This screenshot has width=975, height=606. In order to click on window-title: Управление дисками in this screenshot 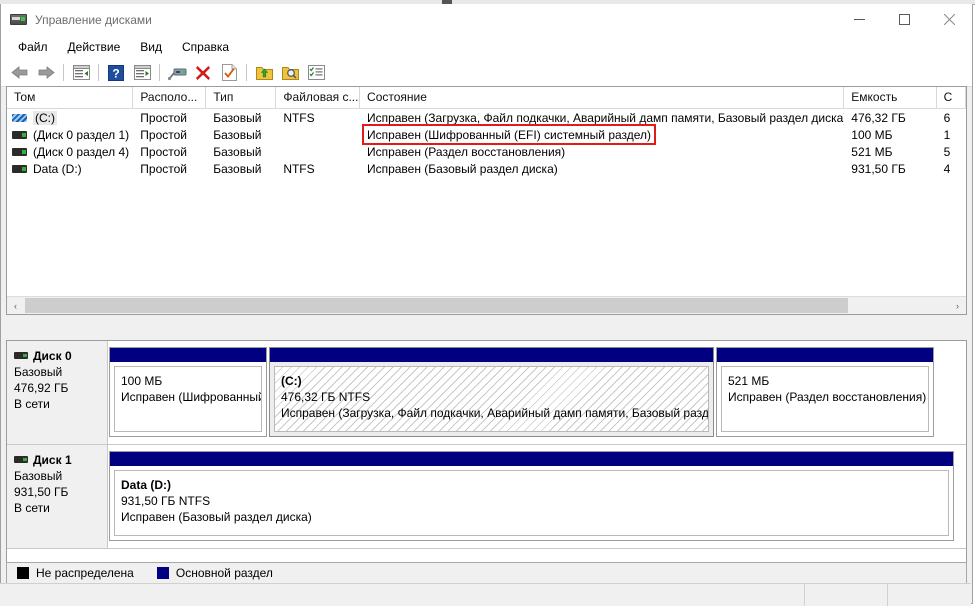, I will do `click(93, 19)`.